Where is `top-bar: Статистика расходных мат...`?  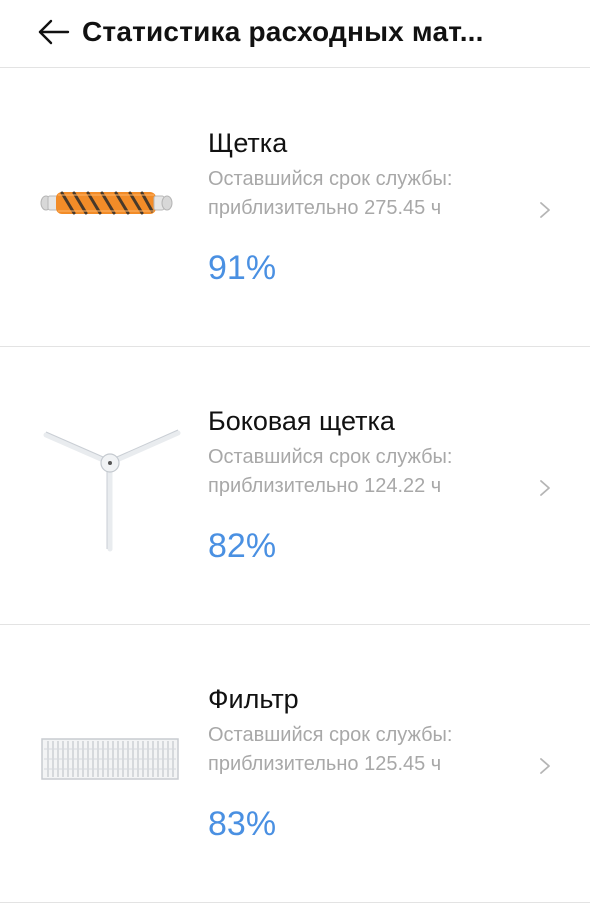 top-bar: Статистика расходных мат... is located at coordinates (295, 34).